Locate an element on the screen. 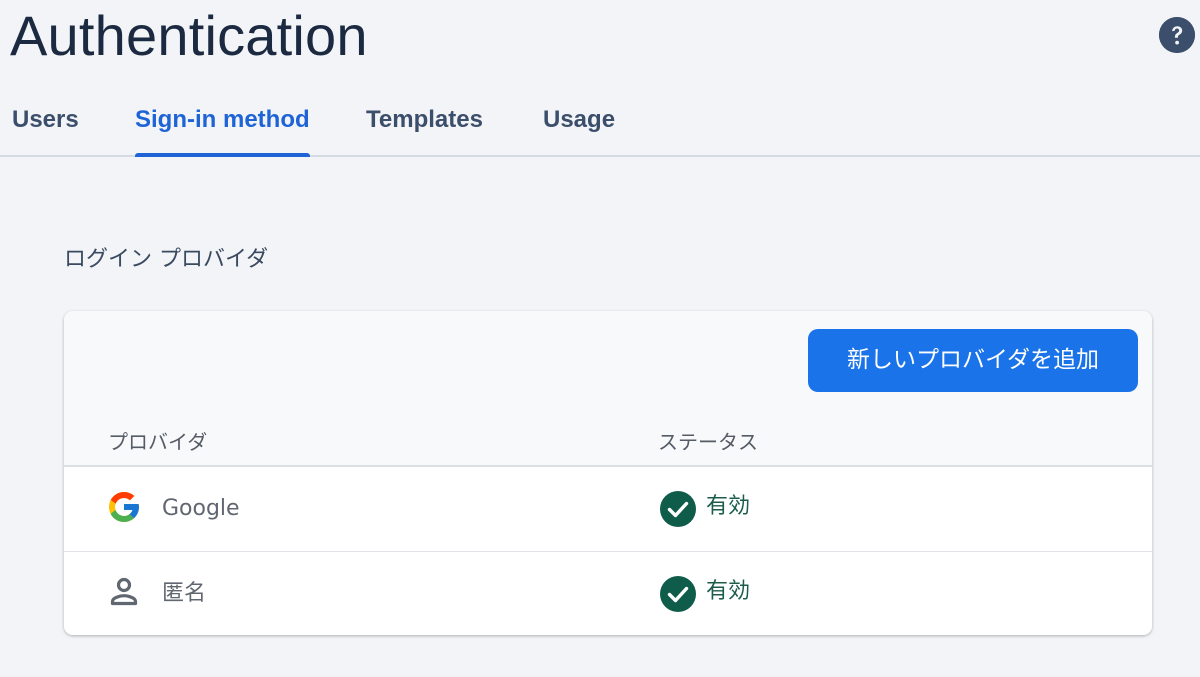 The height and width of the screenshot is (677, 1200). google-icon is located at coordinates (124, 507).